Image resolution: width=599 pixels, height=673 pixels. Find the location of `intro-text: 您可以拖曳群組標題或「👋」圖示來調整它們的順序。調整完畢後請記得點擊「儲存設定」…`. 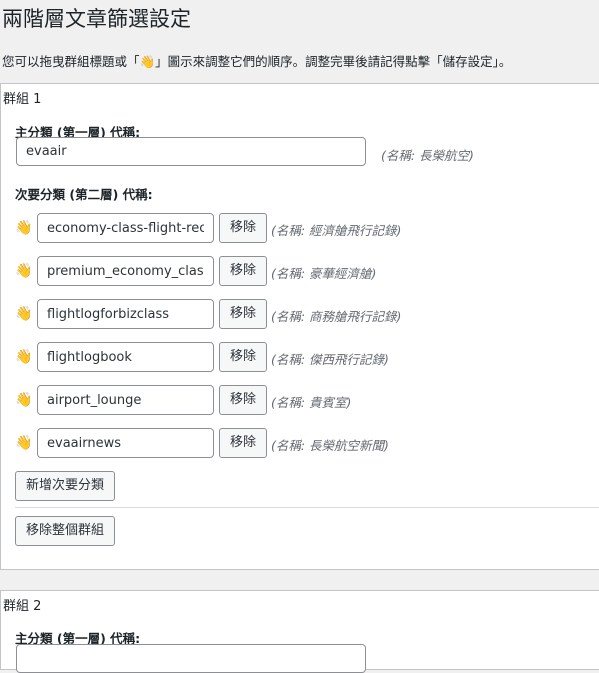

intro-text: 您可以拖曳群組標題或「👋」圖示來調整它們的順序。調整完畢後請記得點擊「儲存設定」… is located at coordinates (257, 61).